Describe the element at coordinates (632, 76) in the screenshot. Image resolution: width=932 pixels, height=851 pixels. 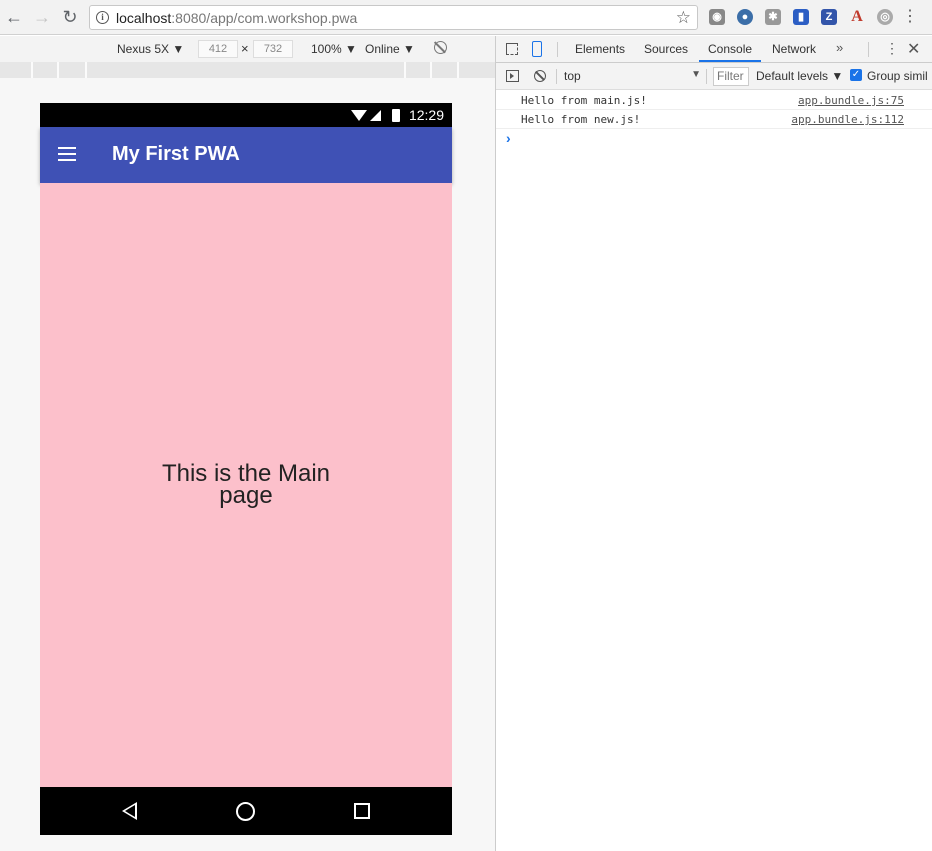
I see `context-select: top ▼` at that location.